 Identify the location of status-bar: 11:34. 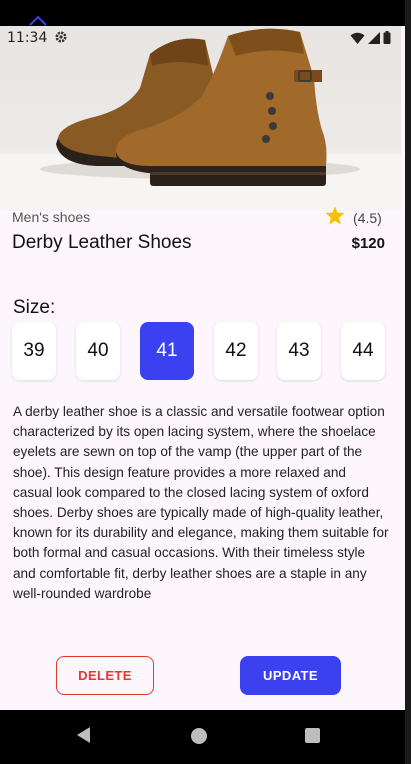
(202, 38).